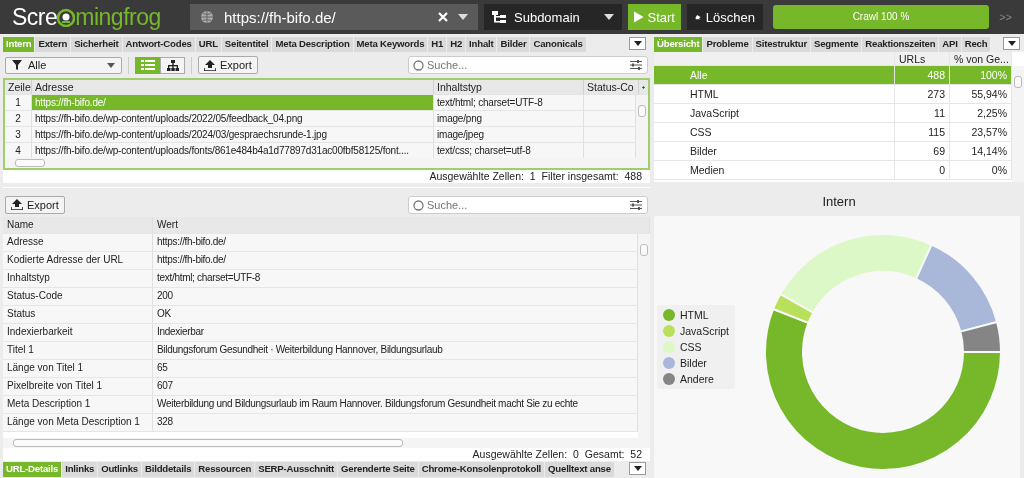  I want to click on status-text: Gesamt: 52, so click(613, 454).